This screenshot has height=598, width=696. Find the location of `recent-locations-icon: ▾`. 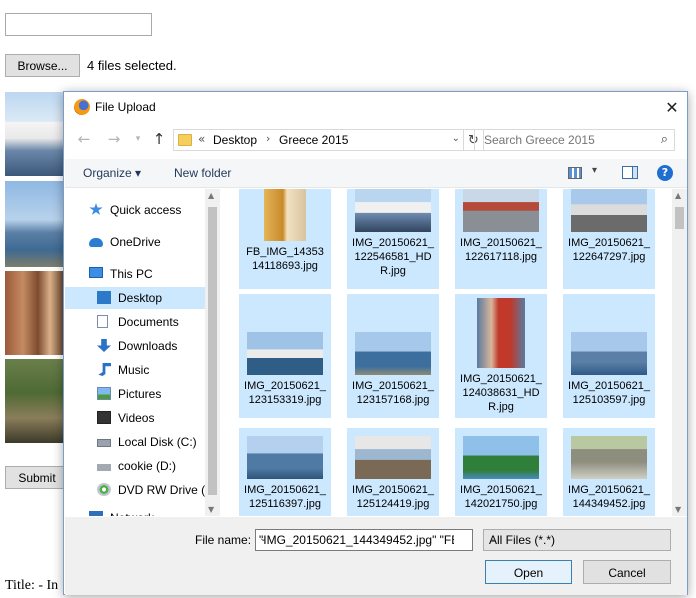

recent-locations-icon: ▾ is located at coordinates (138, 139).